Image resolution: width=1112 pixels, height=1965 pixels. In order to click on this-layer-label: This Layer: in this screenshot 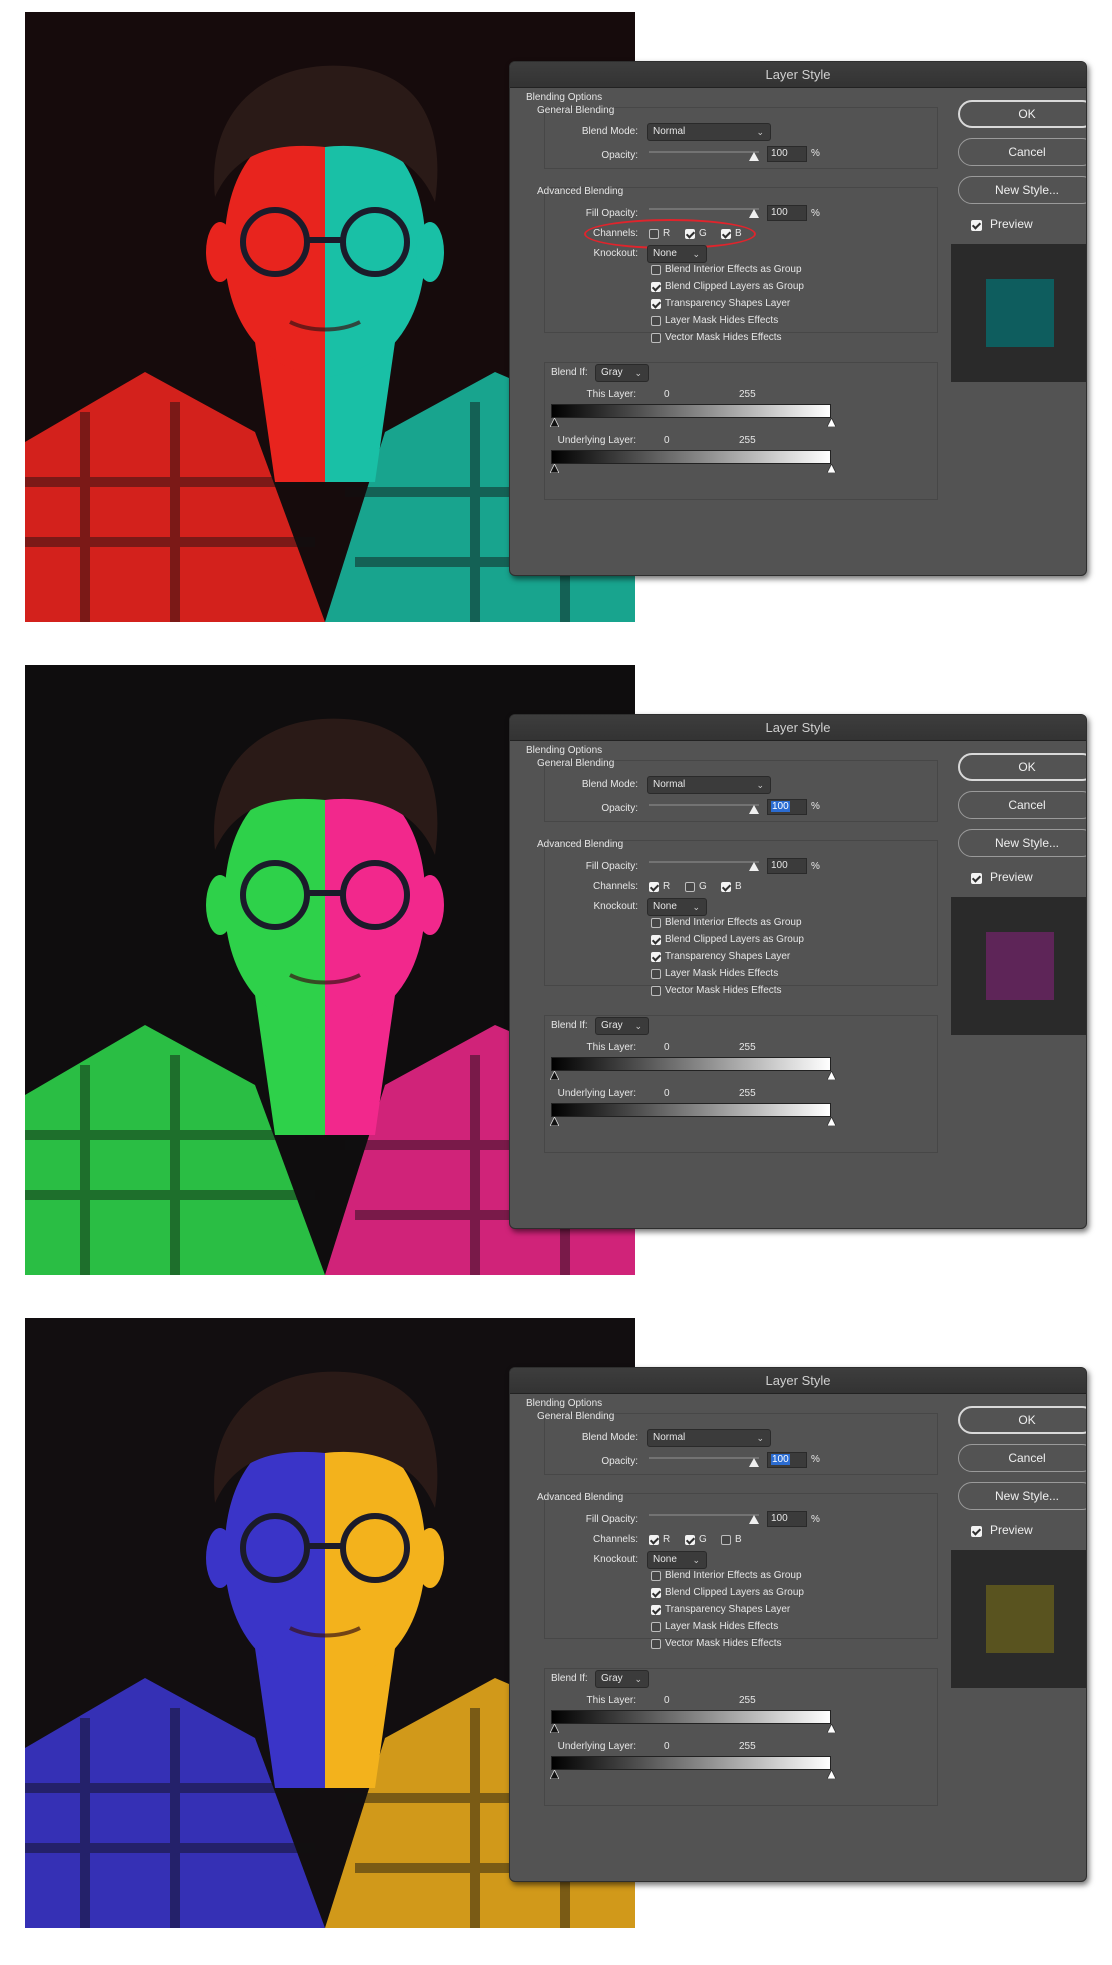, I will do `click(611, 394)`.